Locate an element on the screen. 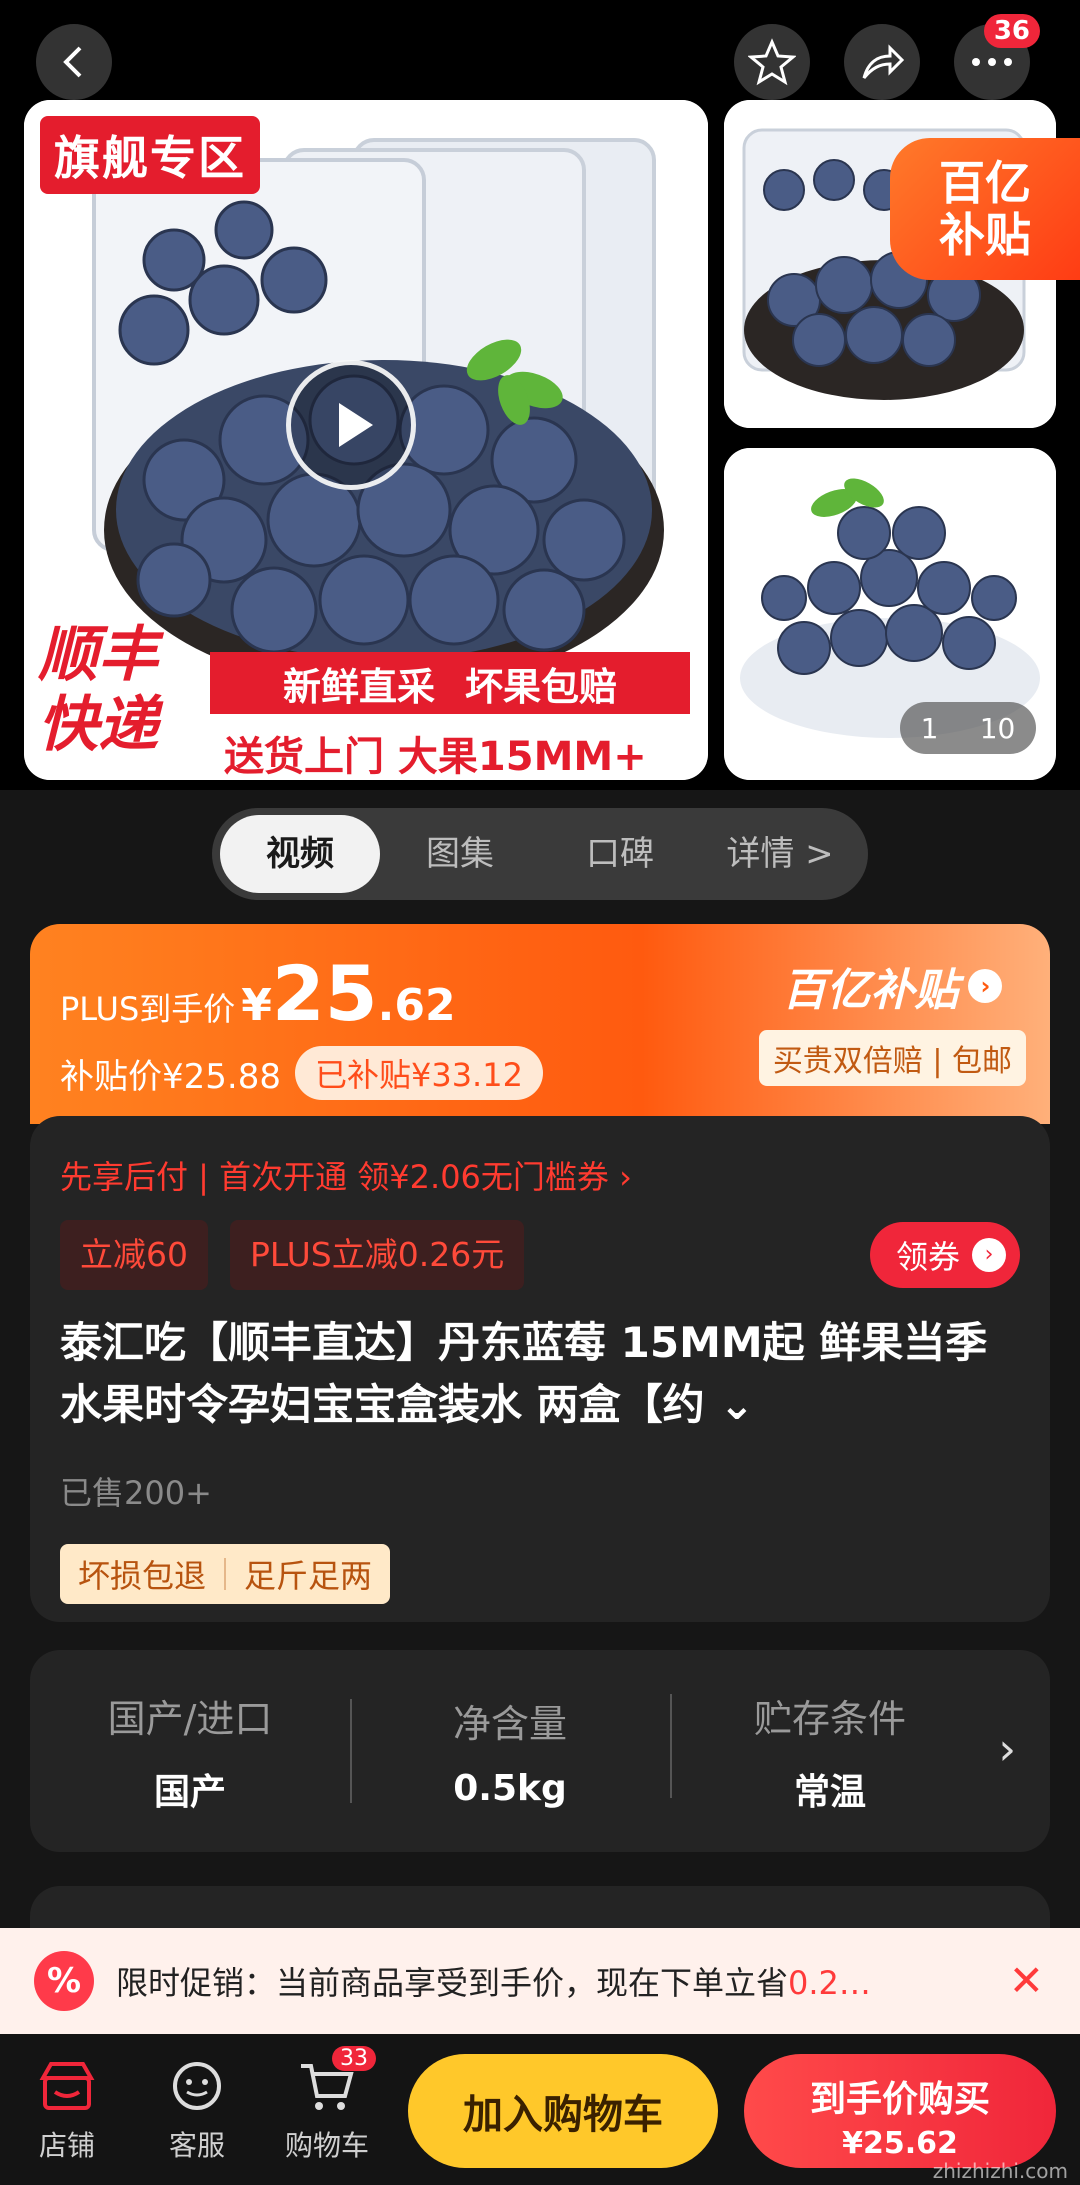 The image size is (1080, 2185). more-button: 36 is located at coordinates (997, 57).